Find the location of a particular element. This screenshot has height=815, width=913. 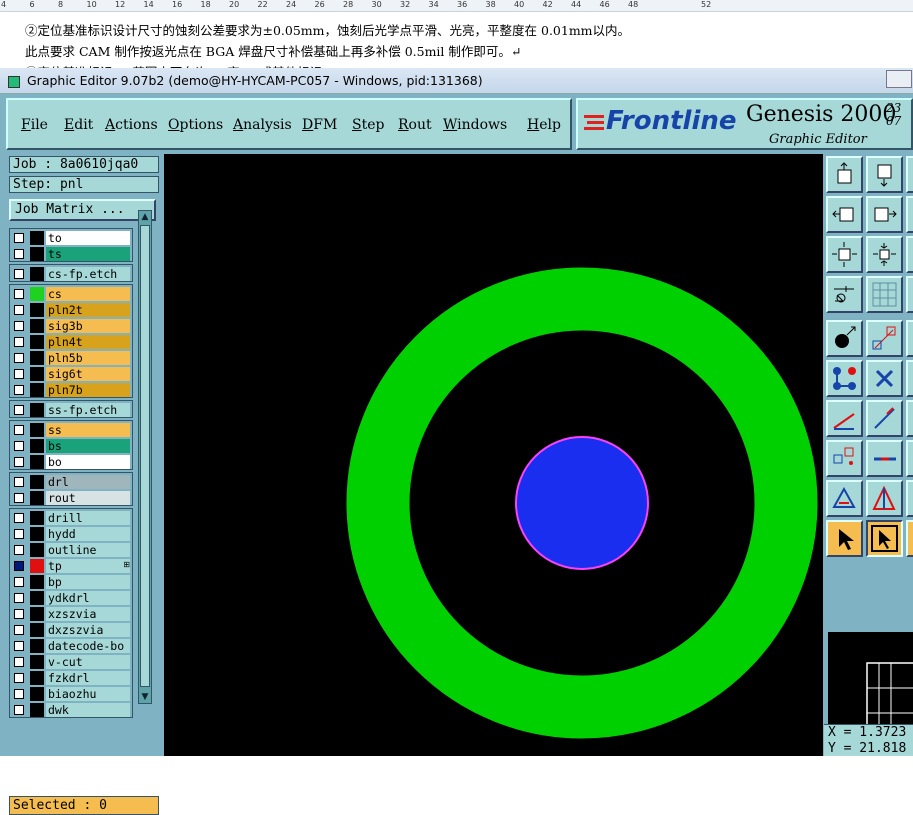

layer-name: ss is located at coordinates (88, 430).